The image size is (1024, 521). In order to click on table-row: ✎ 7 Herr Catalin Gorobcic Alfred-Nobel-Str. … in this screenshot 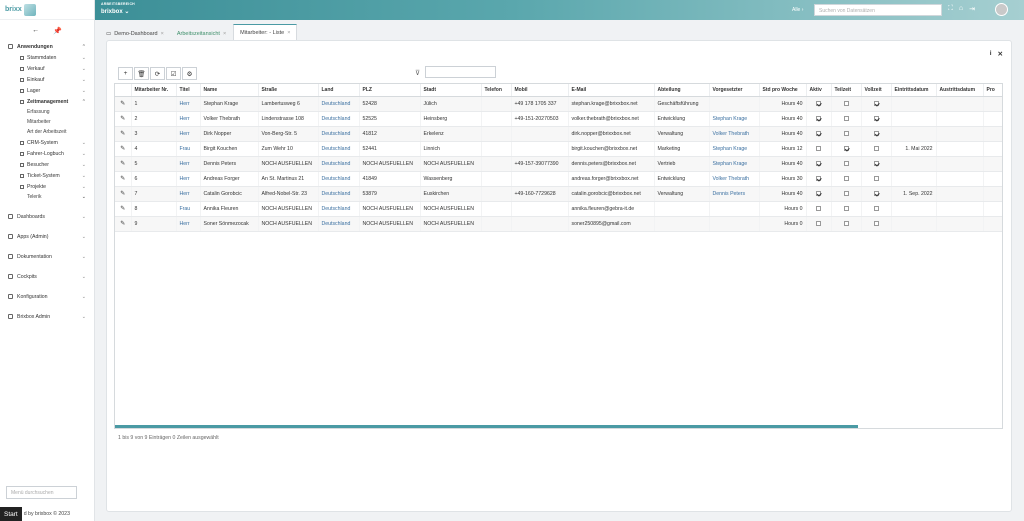, I will do `click(558, 194)`.